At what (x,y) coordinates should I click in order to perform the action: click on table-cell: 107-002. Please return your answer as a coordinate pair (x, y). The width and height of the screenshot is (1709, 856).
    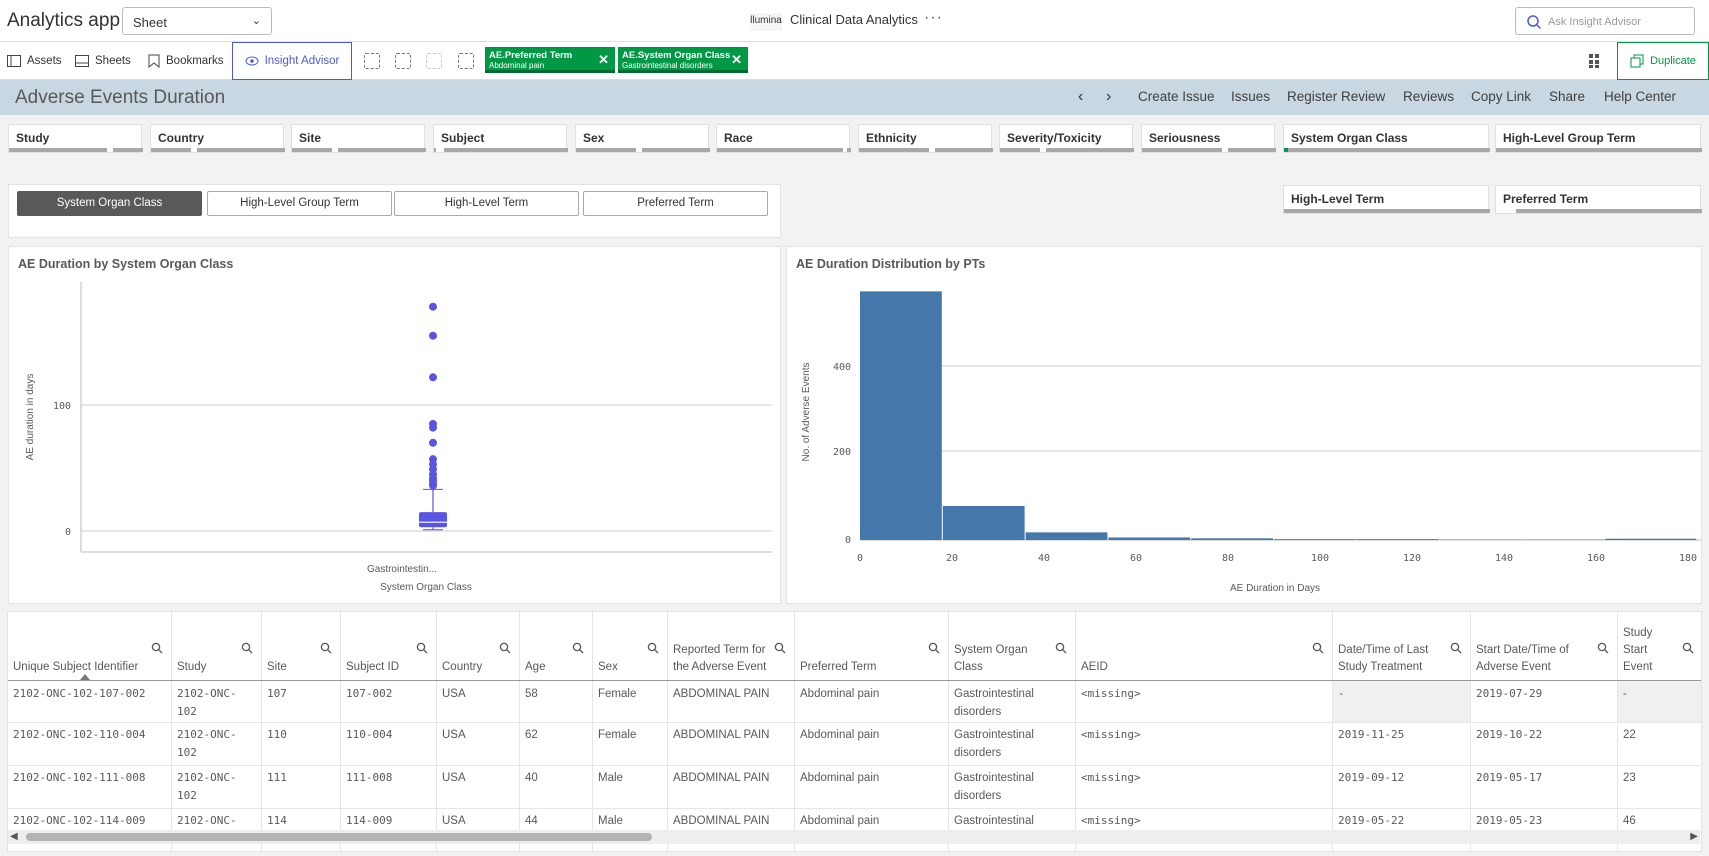
    Looking at the image, I should click on (389, 701).